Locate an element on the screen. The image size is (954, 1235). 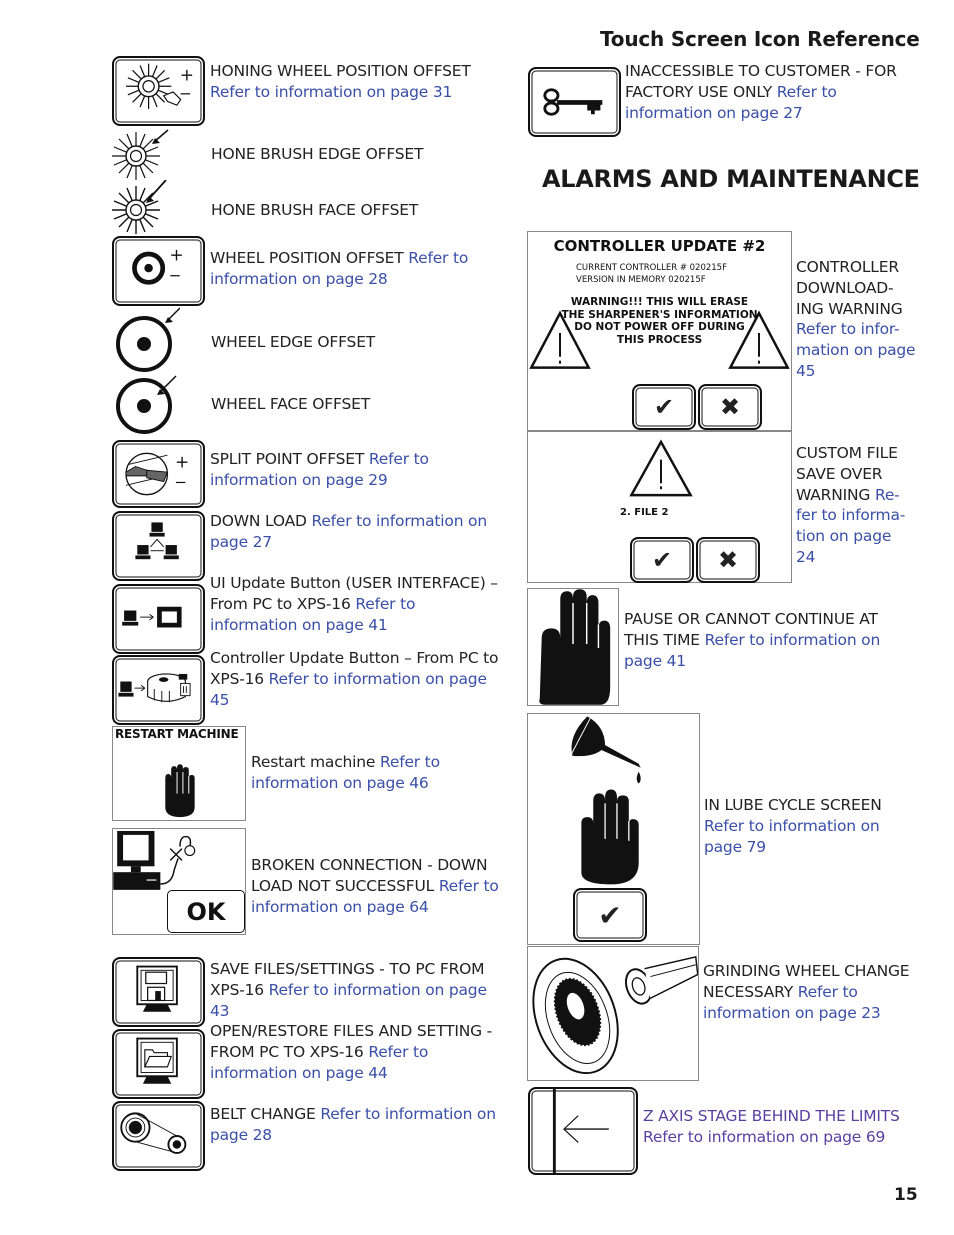
item-label: IN LUBE CYCLE SCREEN is located at coordinates (793, 805).